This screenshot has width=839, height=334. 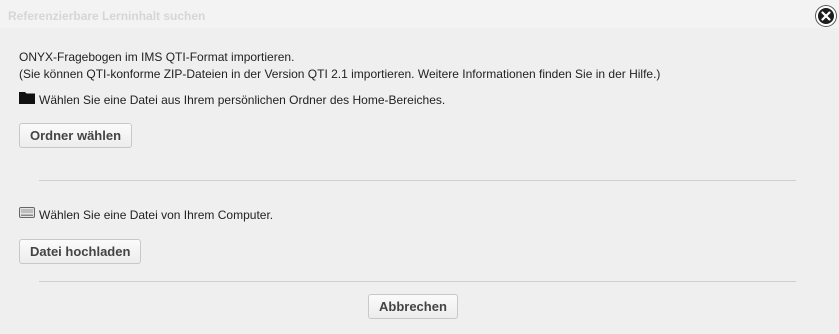 I want to click on hard-drive-icon, so click(x=27, y=214).